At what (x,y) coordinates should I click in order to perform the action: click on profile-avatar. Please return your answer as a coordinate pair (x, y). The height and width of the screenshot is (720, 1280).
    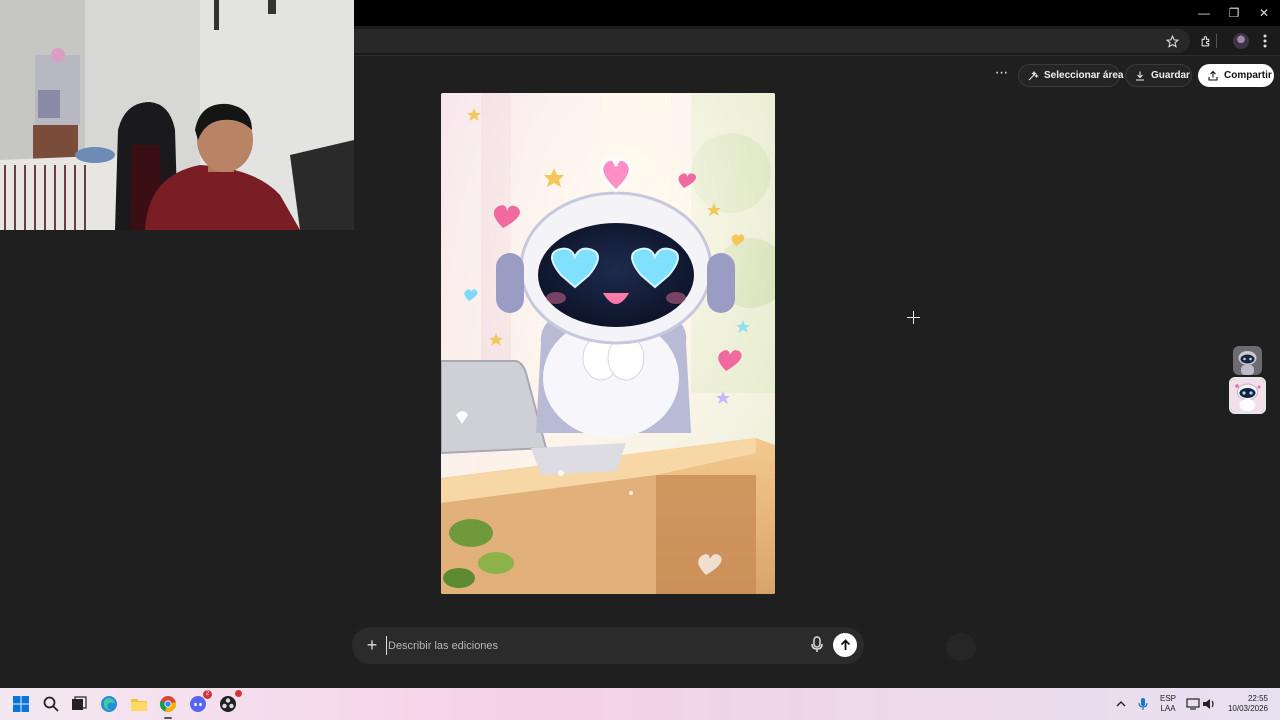
    Looking at the image, I should click on (1241, 41).